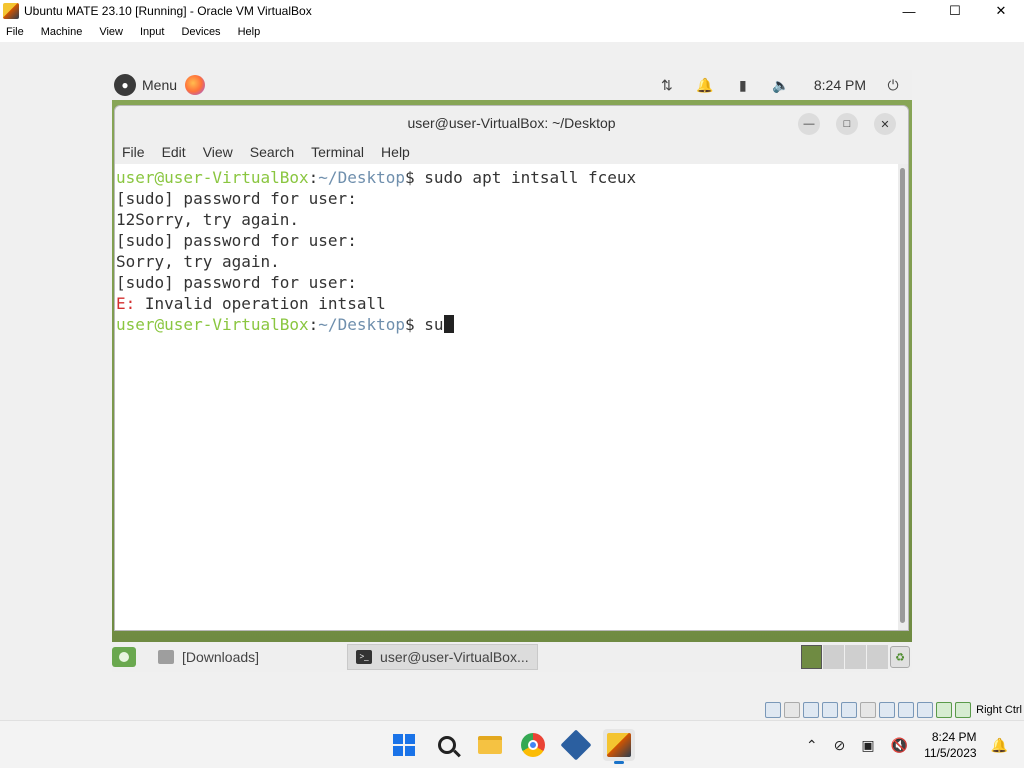  Describe the element at coordinates (133, 152) in the screenshot. I see `terminal-menu-file: File` at that location.